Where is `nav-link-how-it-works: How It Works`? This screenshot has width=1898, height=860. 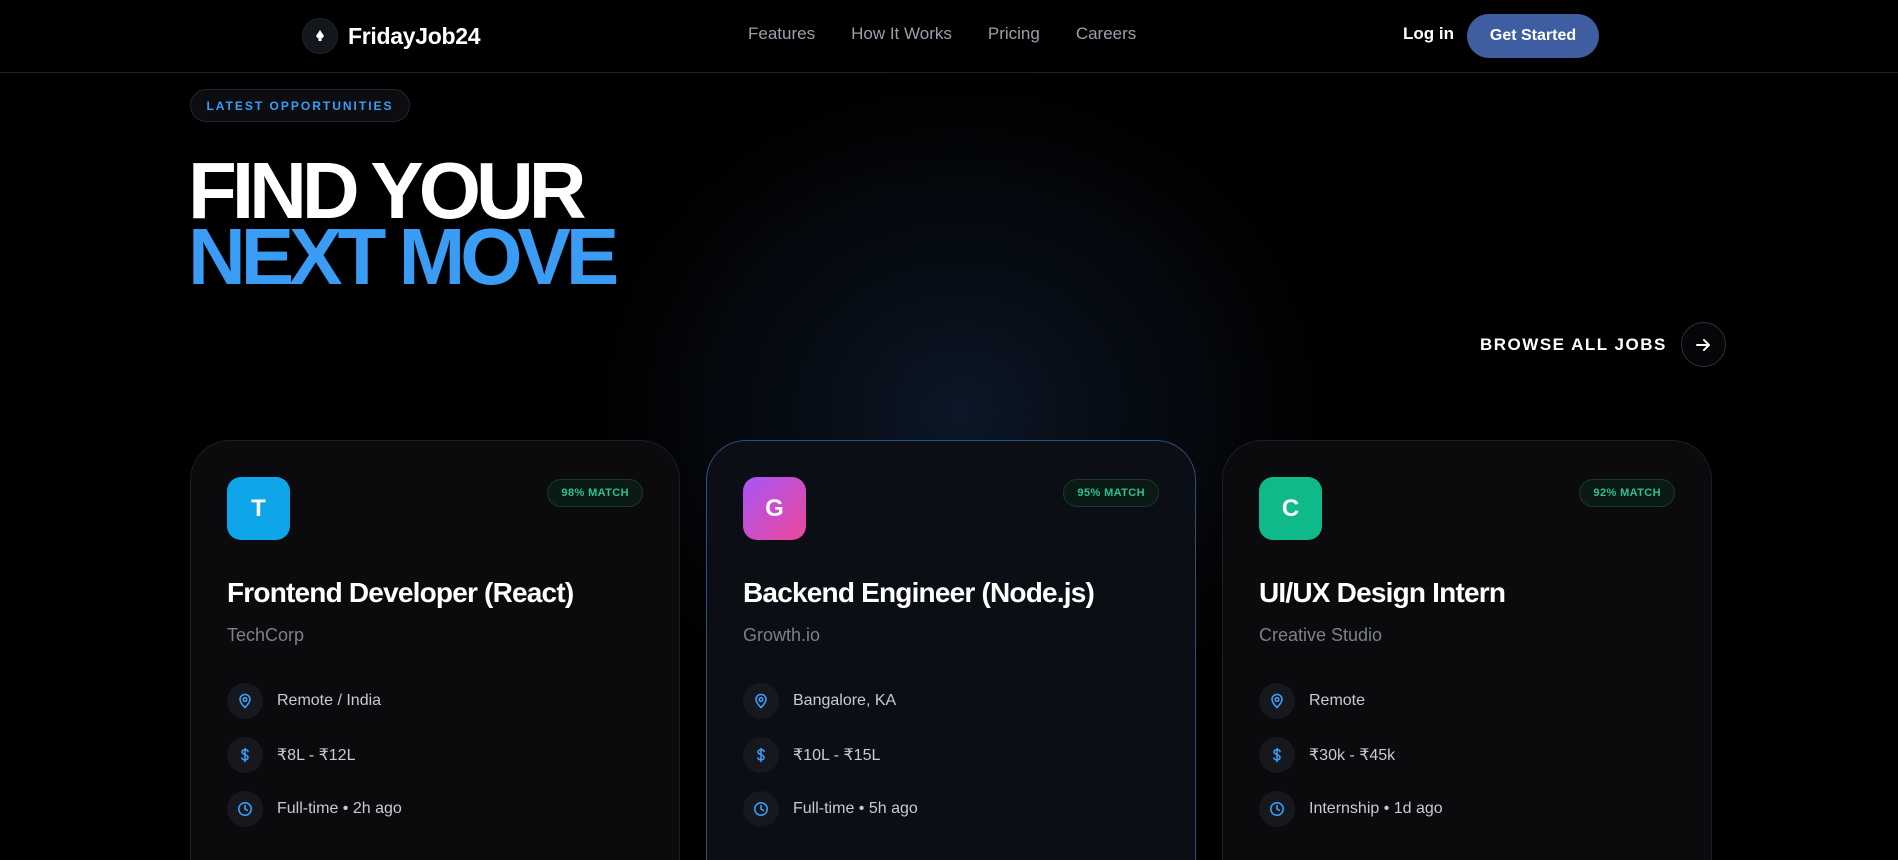
nav-link-how-it-works: How It Works is located at coordinates (901, 34).